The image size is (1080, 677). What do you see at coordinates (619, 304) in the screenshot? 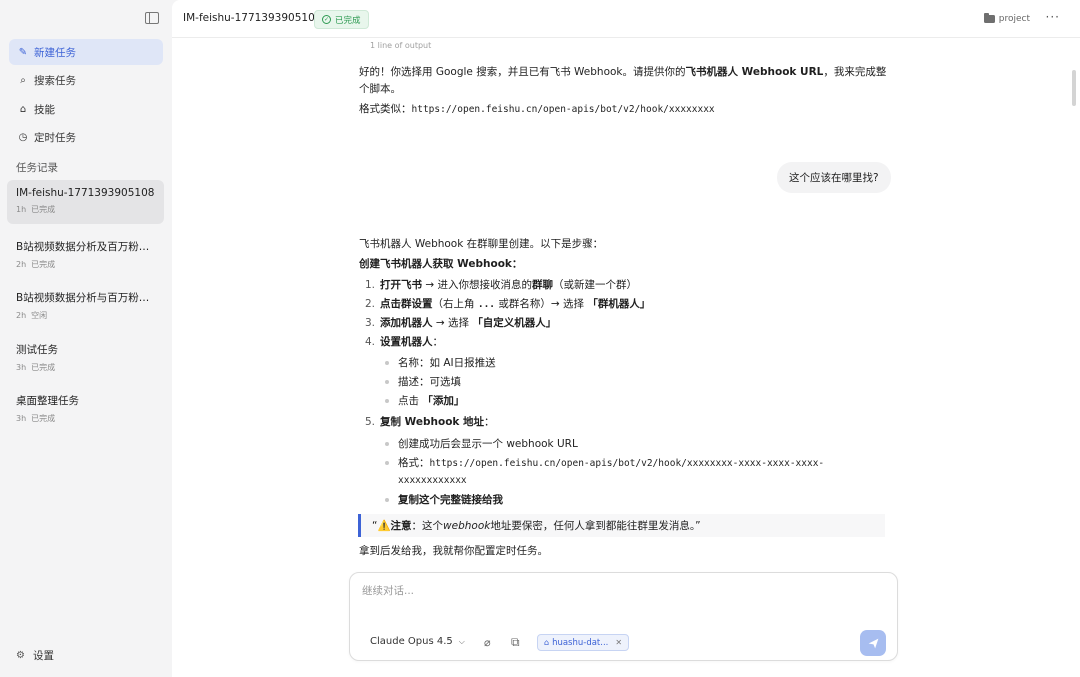
I see `step-bold: 「群机器人」` at bounding box center [619, 304].